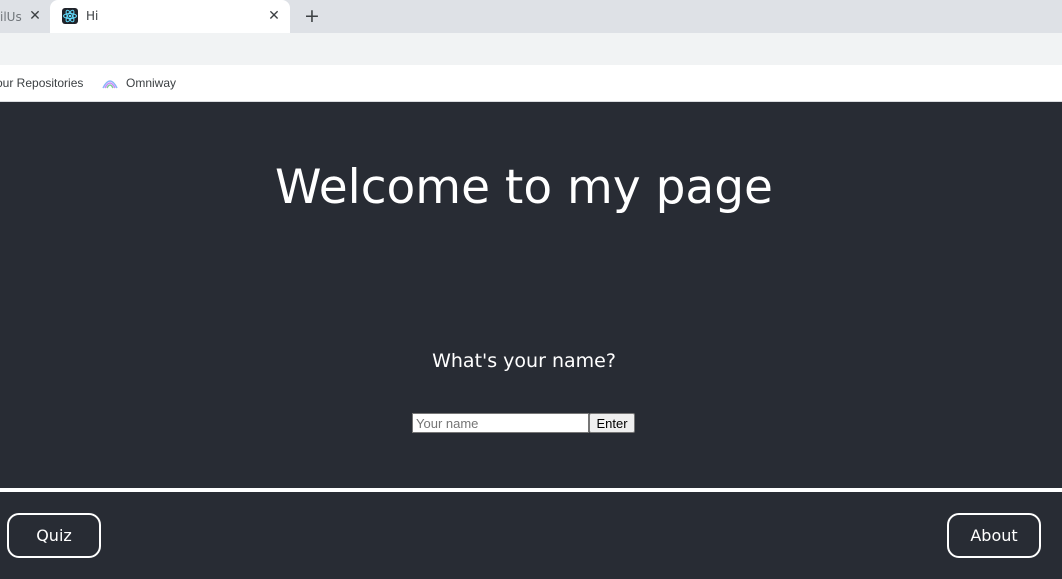 The width and height of the screenshot is (1062, 579). What do you see at coordinates (994, 535) in the screenshot?
I see `about-button: About` at bounding box center [994, 535].